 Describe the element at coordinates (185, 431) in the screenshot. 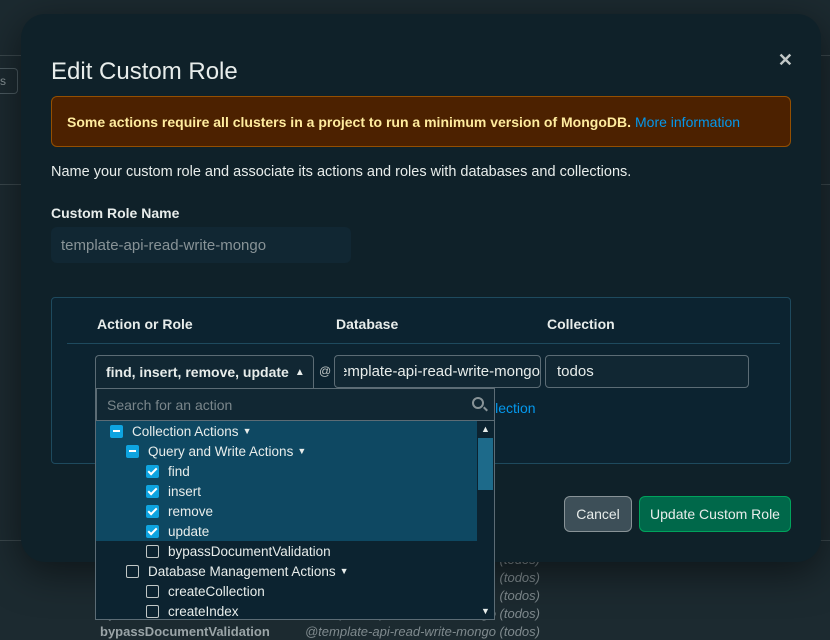

I see `action-option-label: Collection Actions` at that location.